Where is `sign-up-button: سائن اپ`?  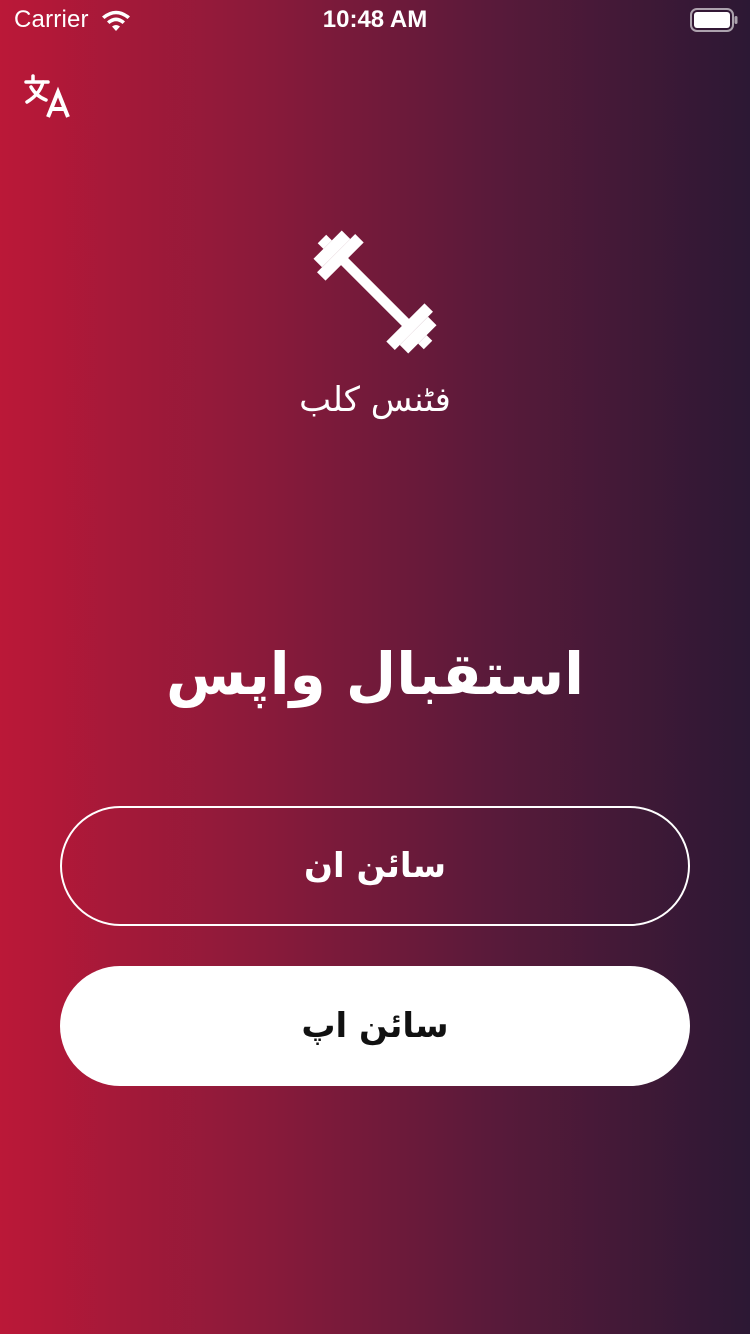
sign-up-button: سائن اپ is located at coordinates (375, 1026).